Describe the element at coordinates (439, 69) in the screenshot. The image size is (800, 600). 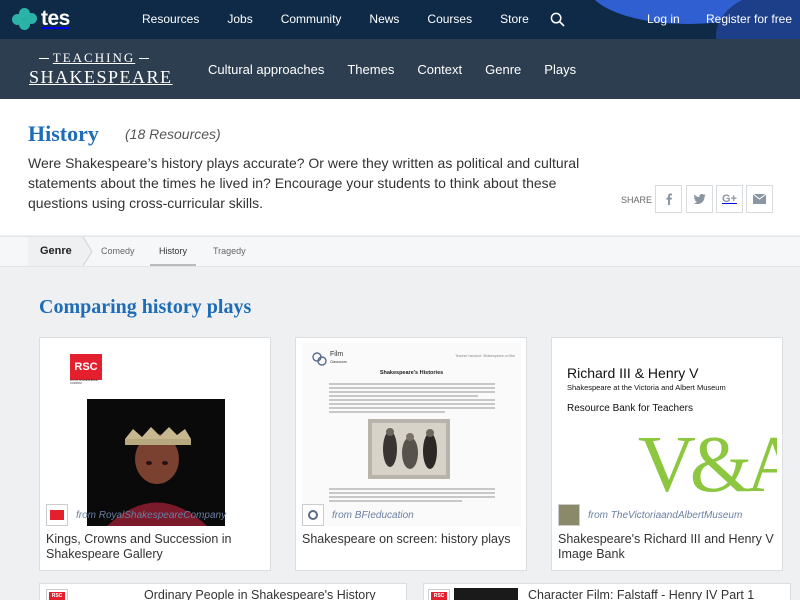
I see `subnav-context: Context` at that location.